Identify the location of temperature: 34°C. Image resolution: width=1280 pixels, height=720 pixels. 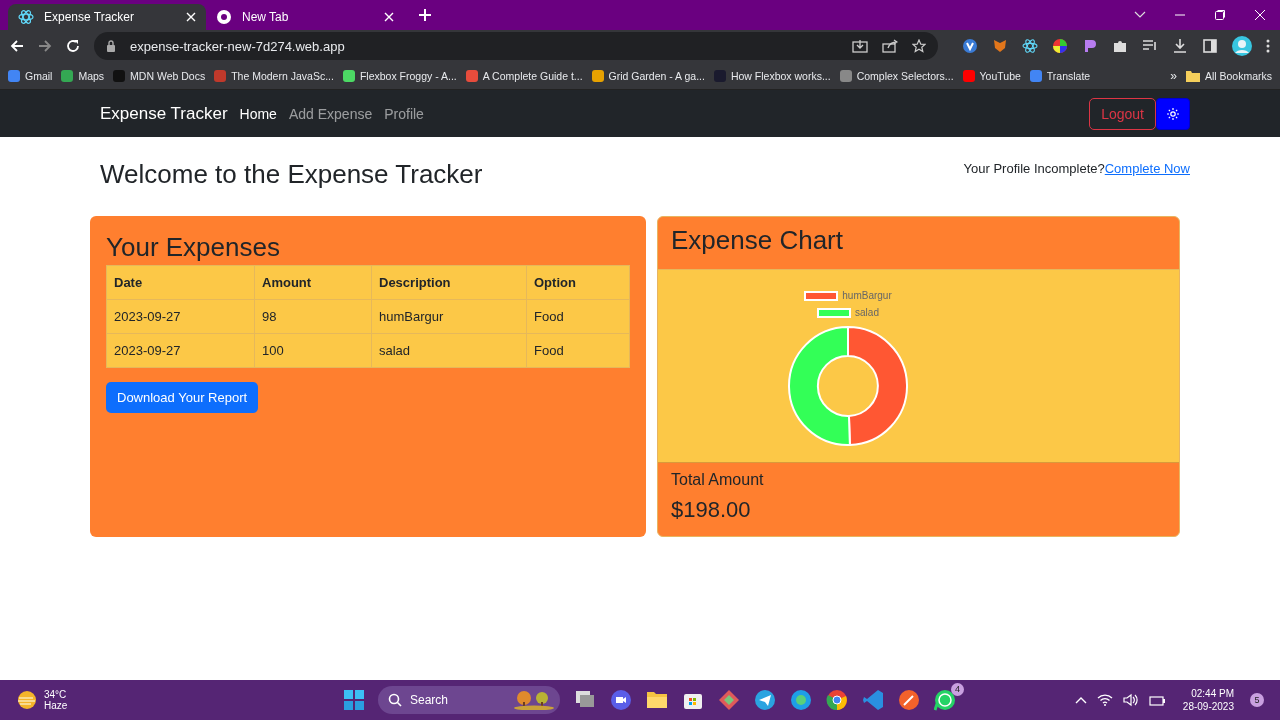
(56, 694).